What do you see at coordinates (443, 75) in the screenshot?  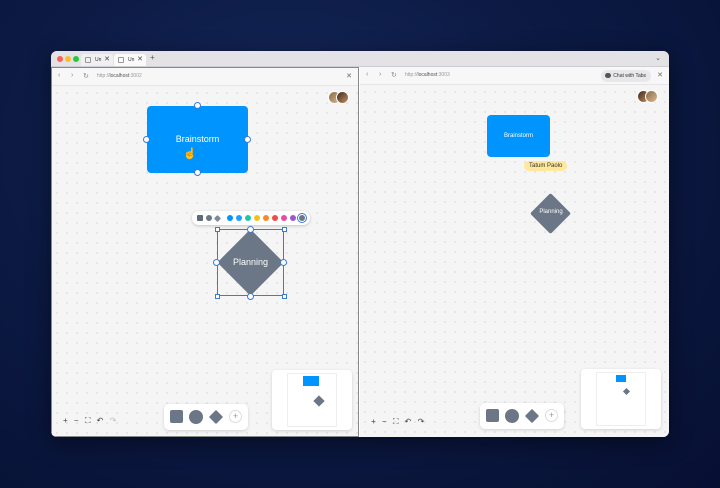 I see `url-port: :3003` at bounding box center [443, 75].